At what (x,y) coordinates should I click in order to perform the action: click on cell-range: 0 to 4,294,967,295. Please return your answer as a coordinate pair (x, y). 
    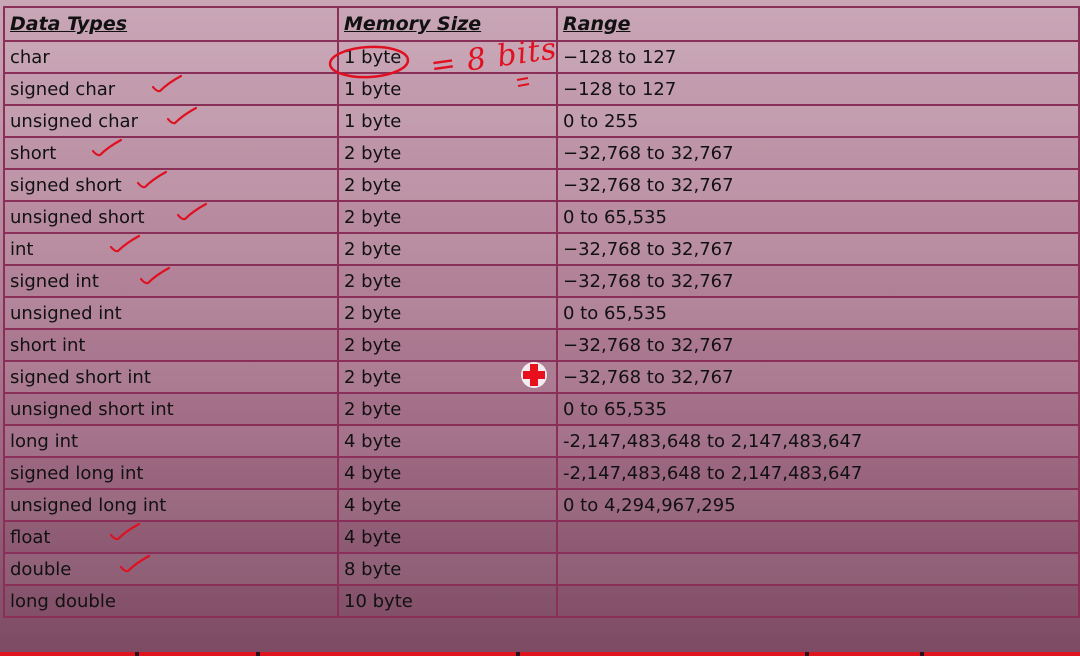
    Looking at the image, I should click on (818, 505).